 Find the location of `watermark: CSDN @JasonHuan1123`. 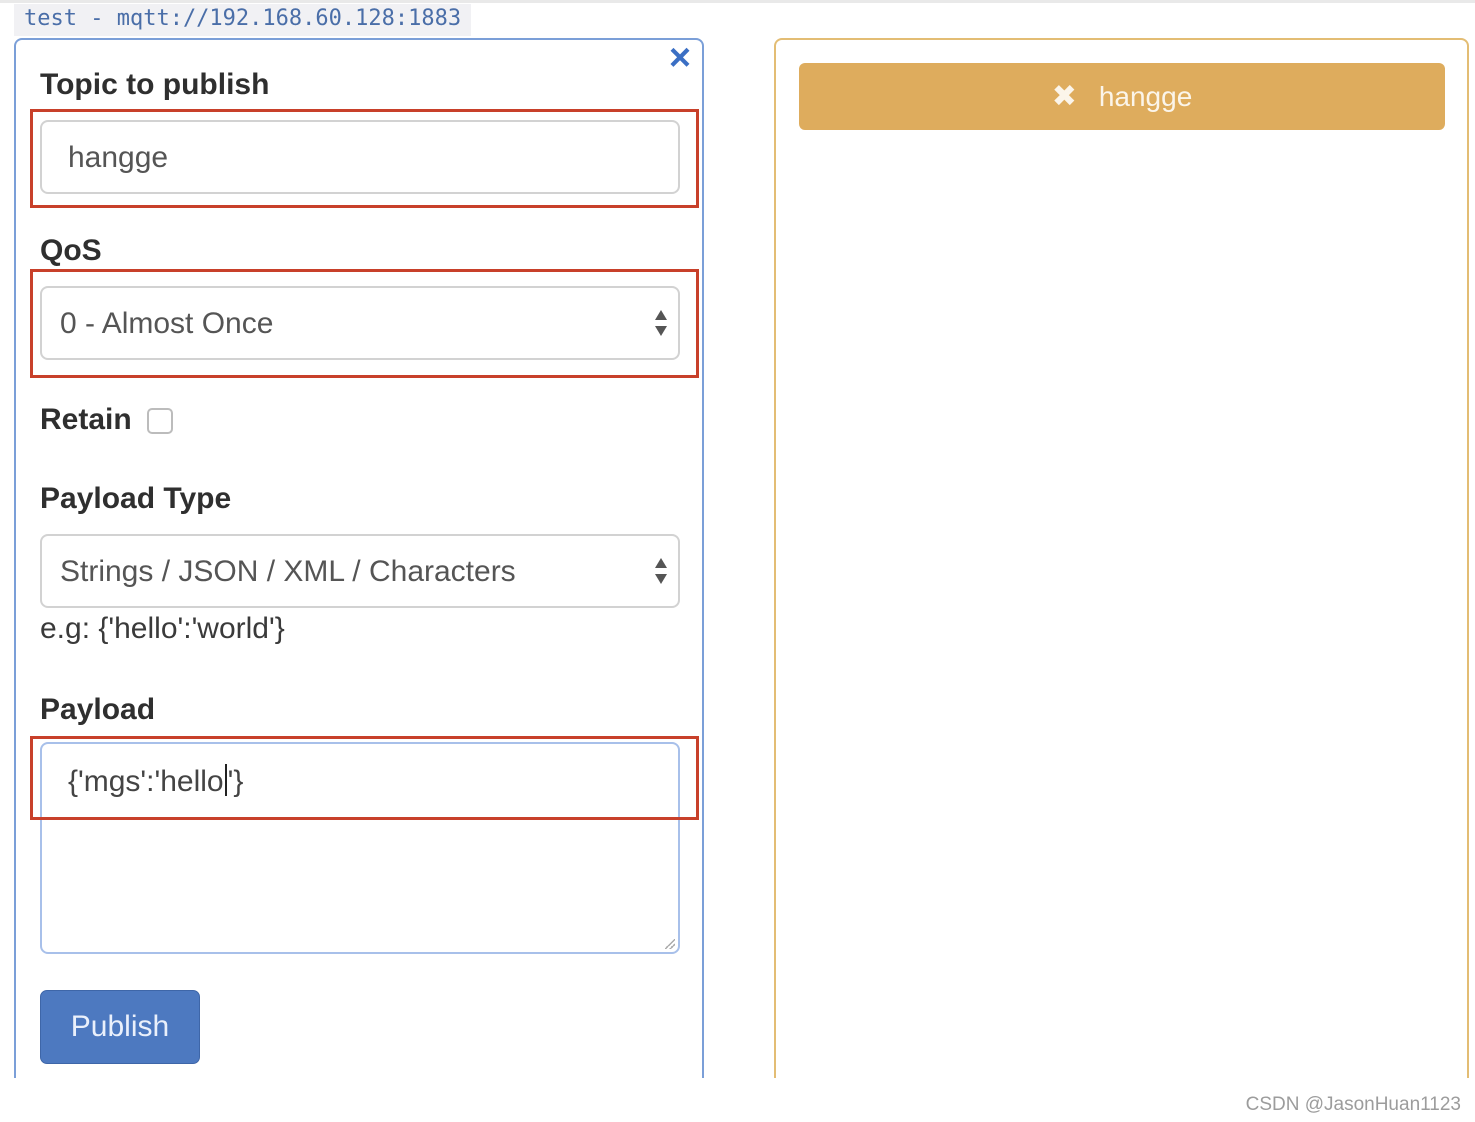

watermark: CSDN @JasonHuan1123 is located at coordinates (1353, 1104).